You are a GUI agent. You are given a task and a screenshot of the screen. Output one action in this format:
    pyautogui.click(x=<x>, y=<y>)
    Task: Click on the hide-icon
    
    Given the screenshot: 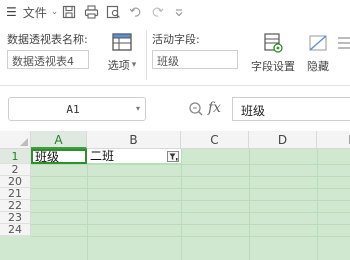 What is the action you would take?
    pyautogui.click(x=318, y=43)
    